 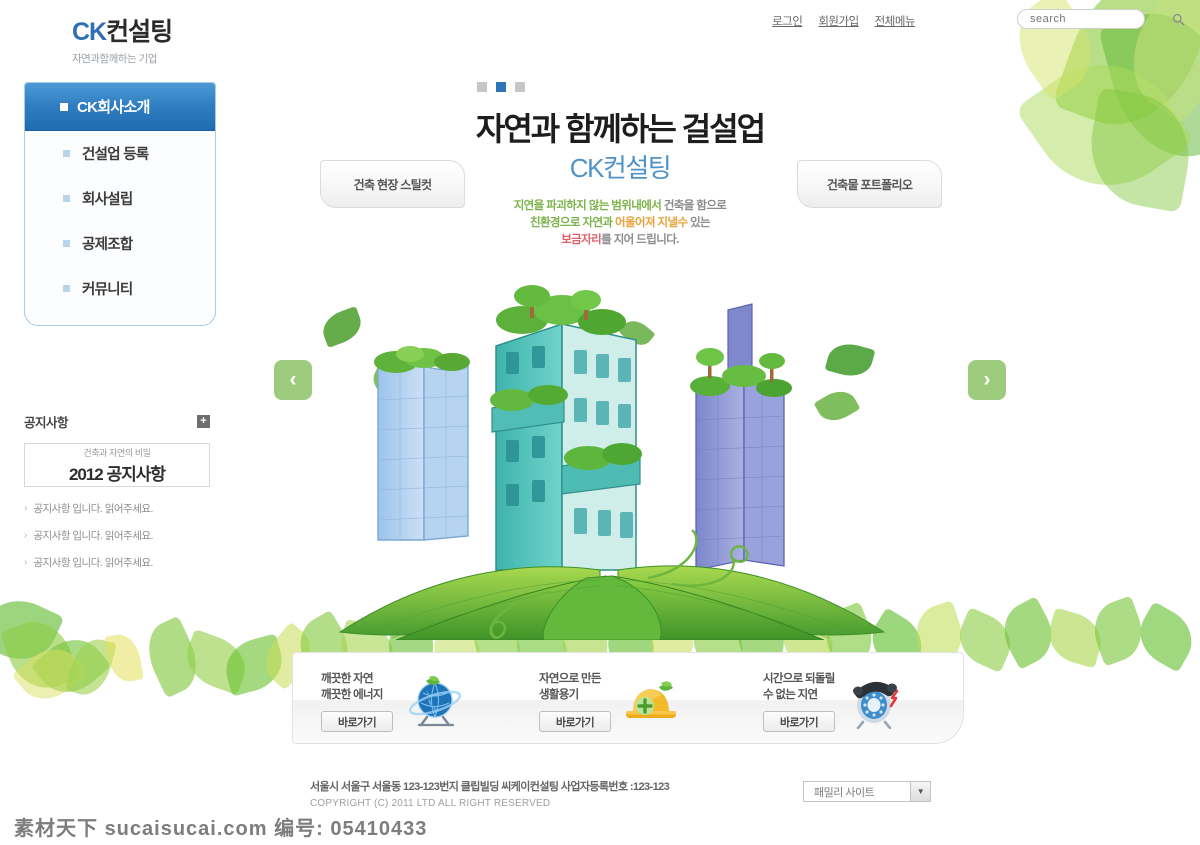 What do you see at coordinates (895, 21) in the screenshot?
I see `topnav-all-menu: 전체메뉴` at bounding box center [895, 21].